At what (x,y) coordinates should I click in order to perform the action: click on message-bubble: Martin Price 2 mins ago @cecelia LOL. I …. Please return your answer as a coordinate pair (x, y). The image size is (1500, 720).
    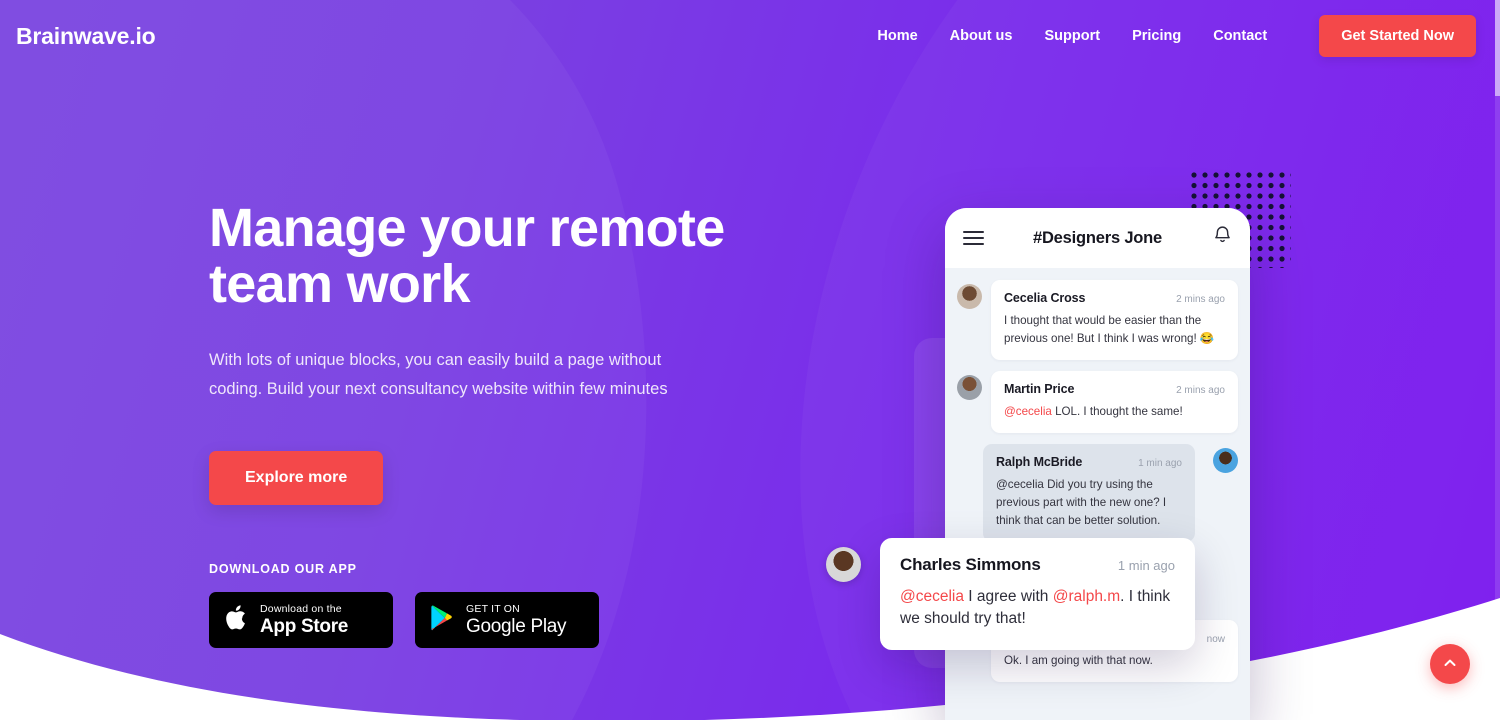
    Looking at the image, I should click on (1114, 401).